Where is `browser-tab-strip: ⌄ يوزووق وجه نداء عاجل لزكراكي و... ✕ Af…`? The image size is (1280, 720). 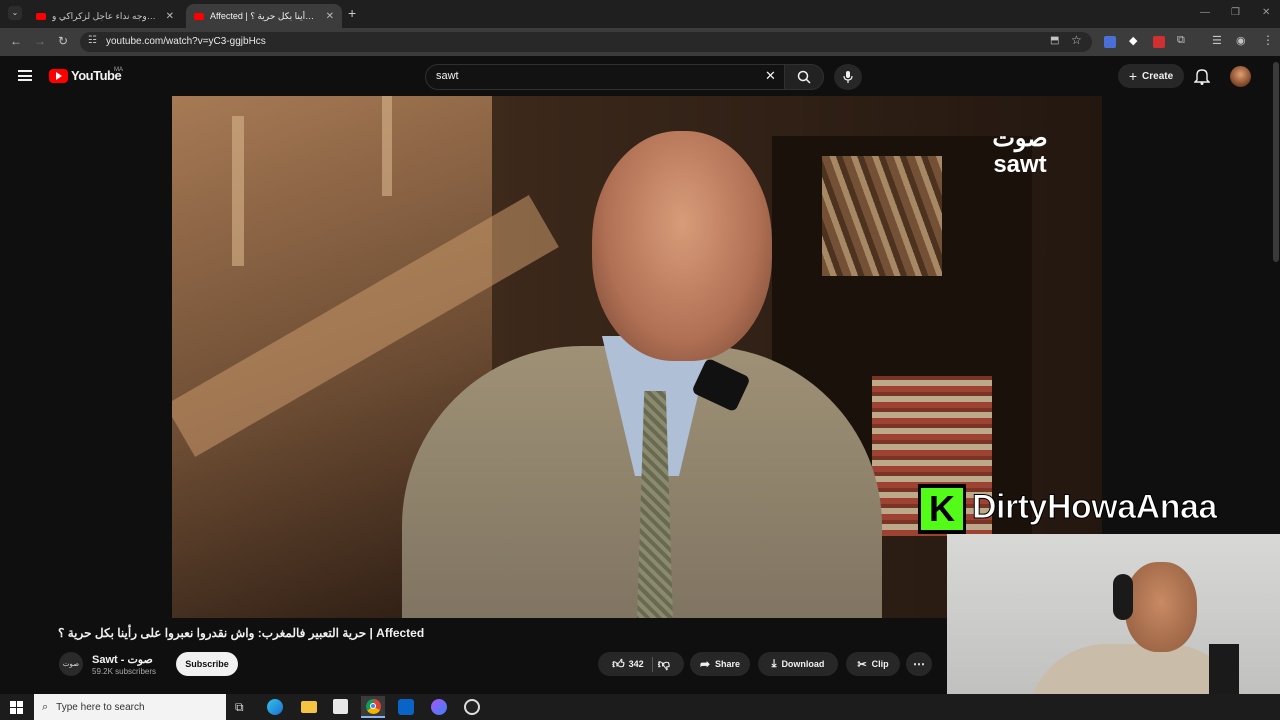 browser-tab-strip: ⌄ يوزووق وجه نداء عاجل لزكراكي و... ✕ Af… is located at coordinates (640, 14).